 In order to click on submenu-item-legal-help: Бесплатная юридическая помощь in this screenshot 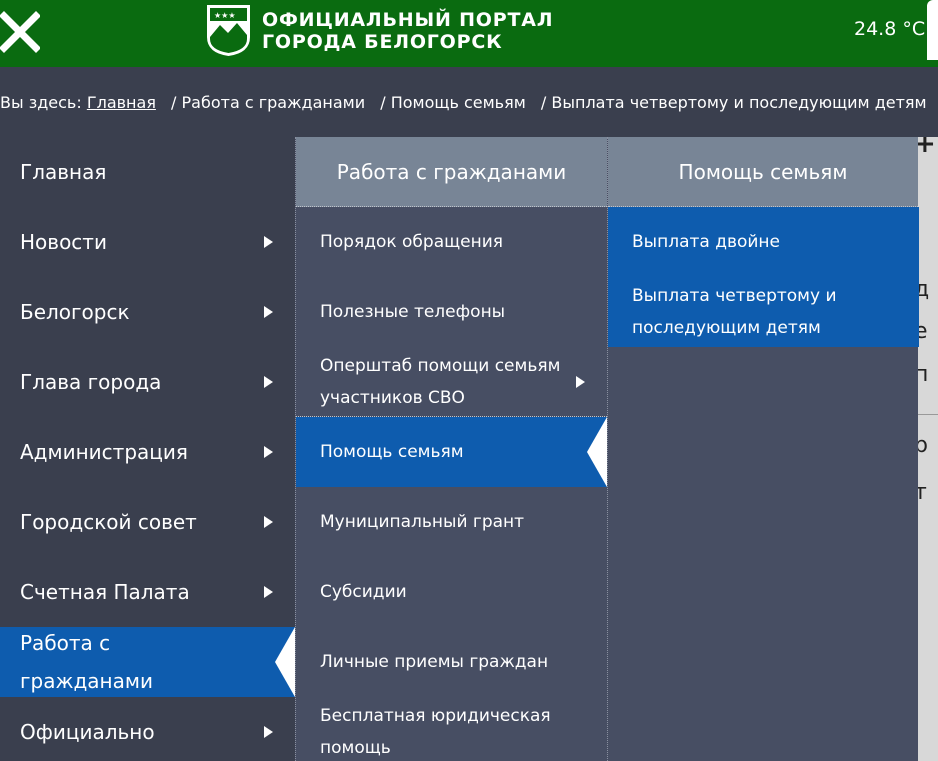, I will do `click(451, 729)`.